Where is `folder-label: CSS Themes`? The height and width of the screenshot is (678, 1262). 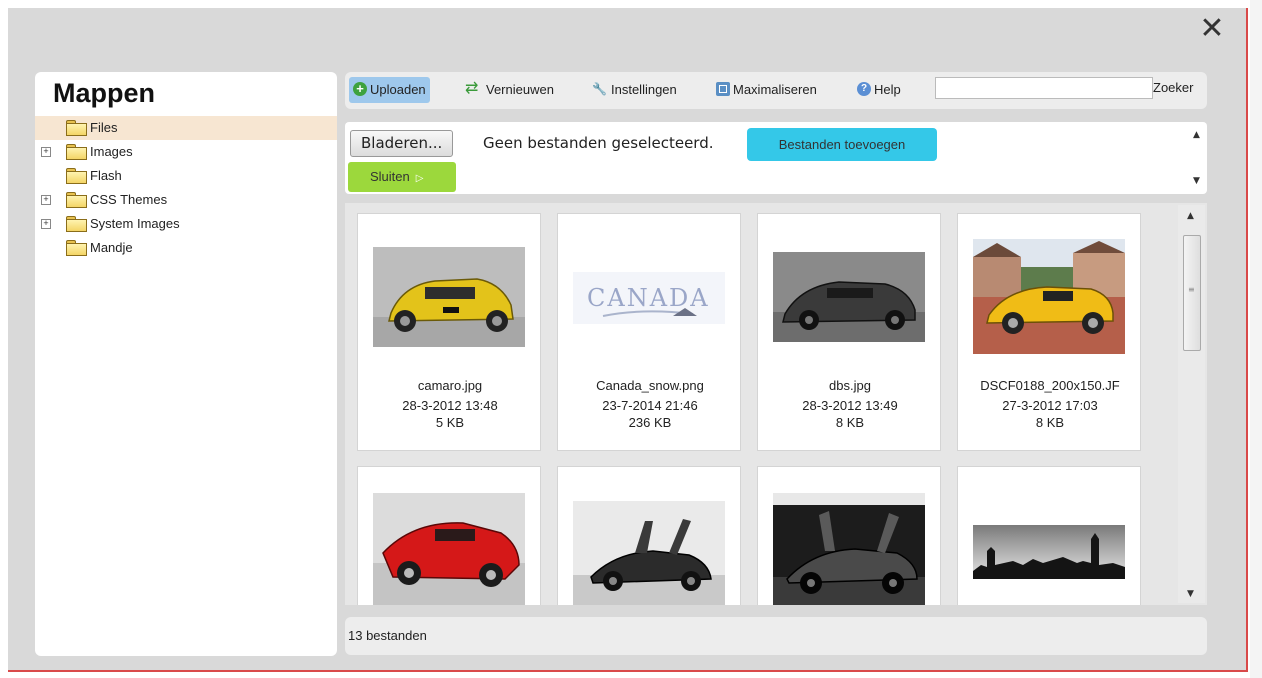 folder-label: CSS Themes is located at coordinates (129, 199).